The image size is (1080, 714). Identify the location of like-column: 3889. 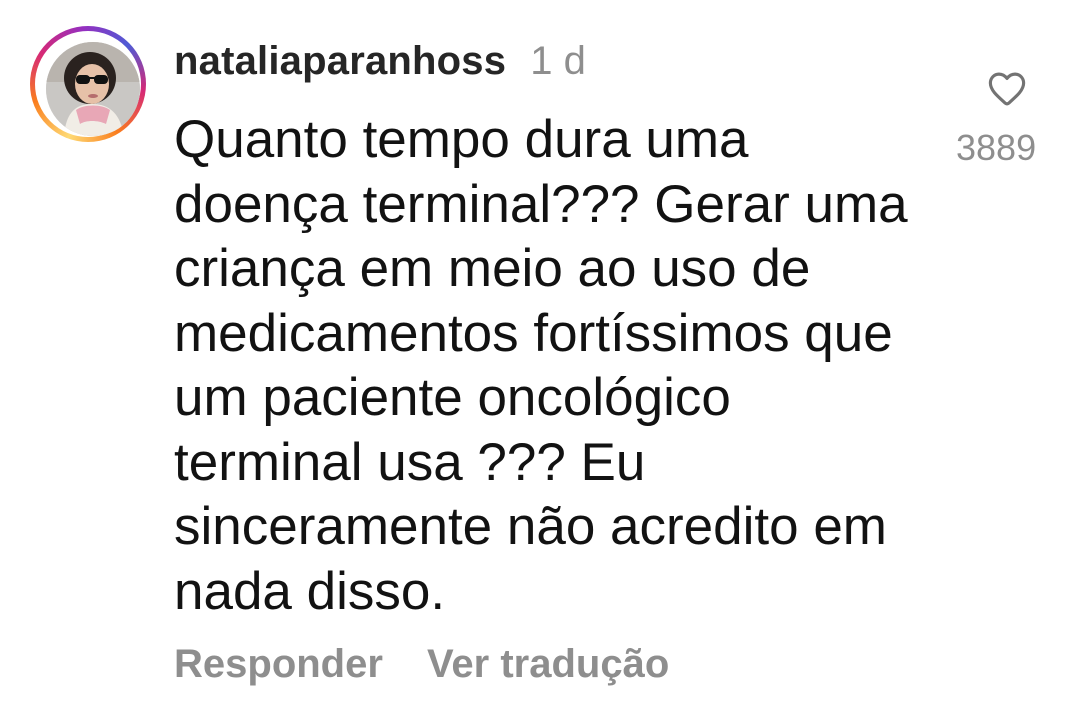
(1007, 114).